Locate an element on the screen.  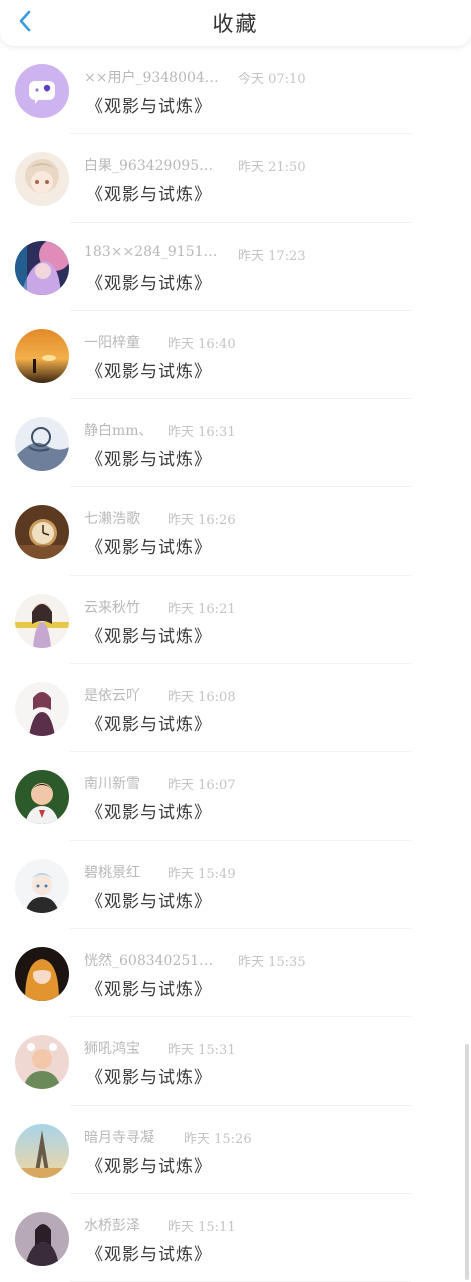
favorite-time: 今天 07:10 is located at coordinates (272, 79).